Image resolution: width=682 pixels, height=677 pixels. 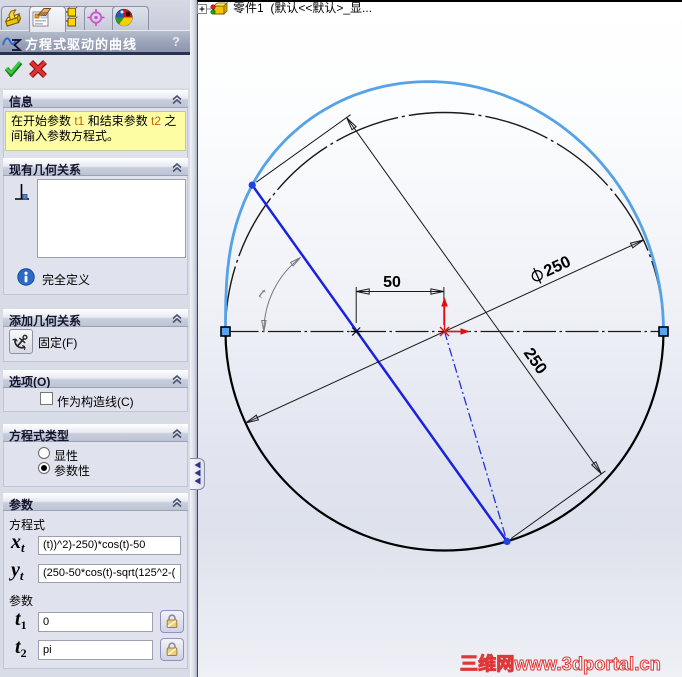 I want to click on svg-text: 50, so click(x=392, y=282).